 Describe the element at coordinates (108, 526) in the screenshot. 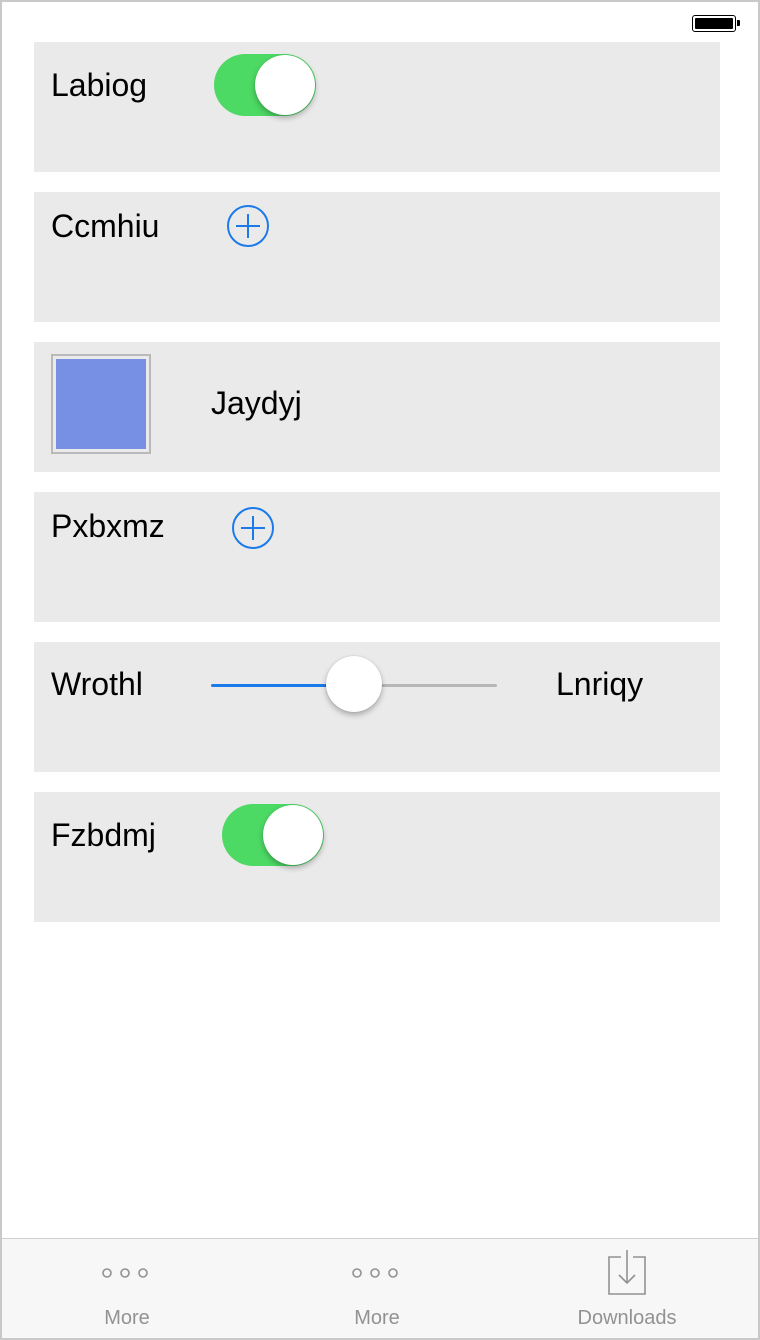

I see `row-label: Pxbxmz` at that location.